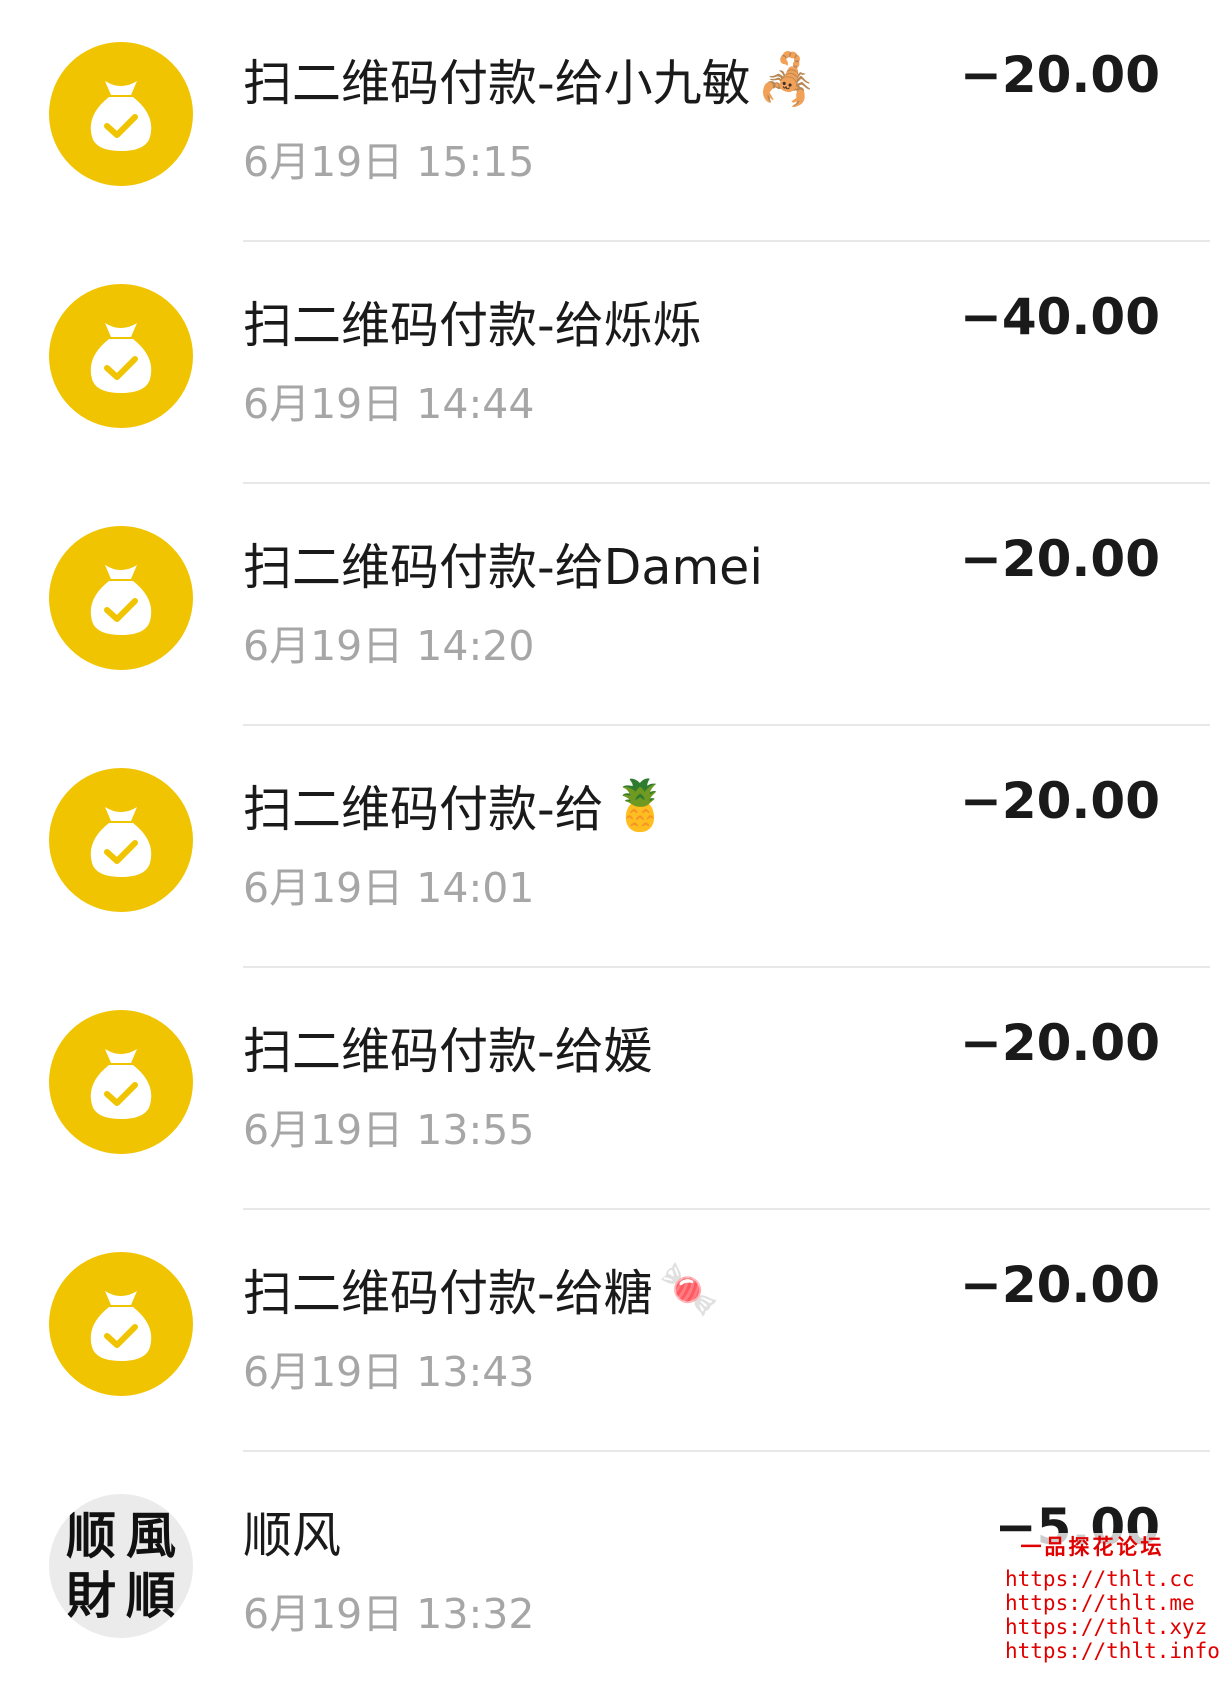  What do you see at coordinates (151, 1535) in the screenshot?
I see `calligraphy-char: 風` at bounding box center [151, 1535].